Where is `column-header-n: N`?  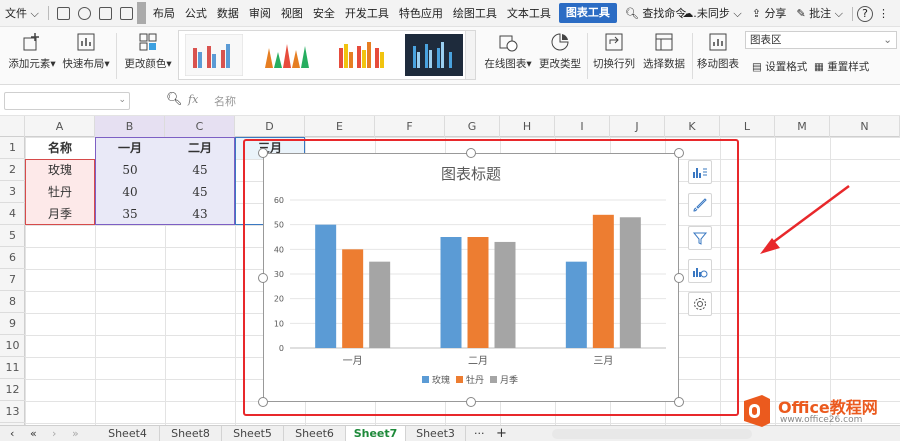 column-header-n: N is located at coordinates (865, 126).